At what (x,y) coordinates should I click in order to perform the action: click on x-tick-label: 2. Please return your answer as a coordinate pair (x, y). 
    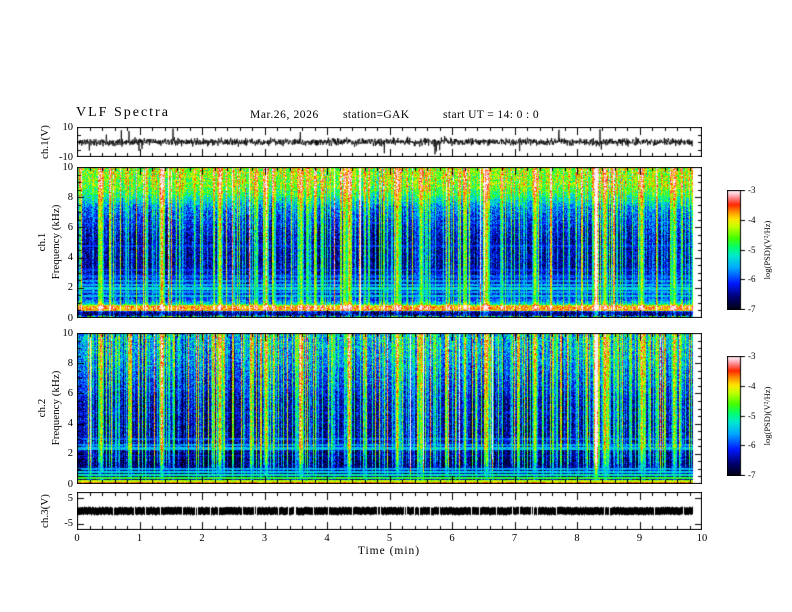
    Looking at the image, I should click on (202, 538).